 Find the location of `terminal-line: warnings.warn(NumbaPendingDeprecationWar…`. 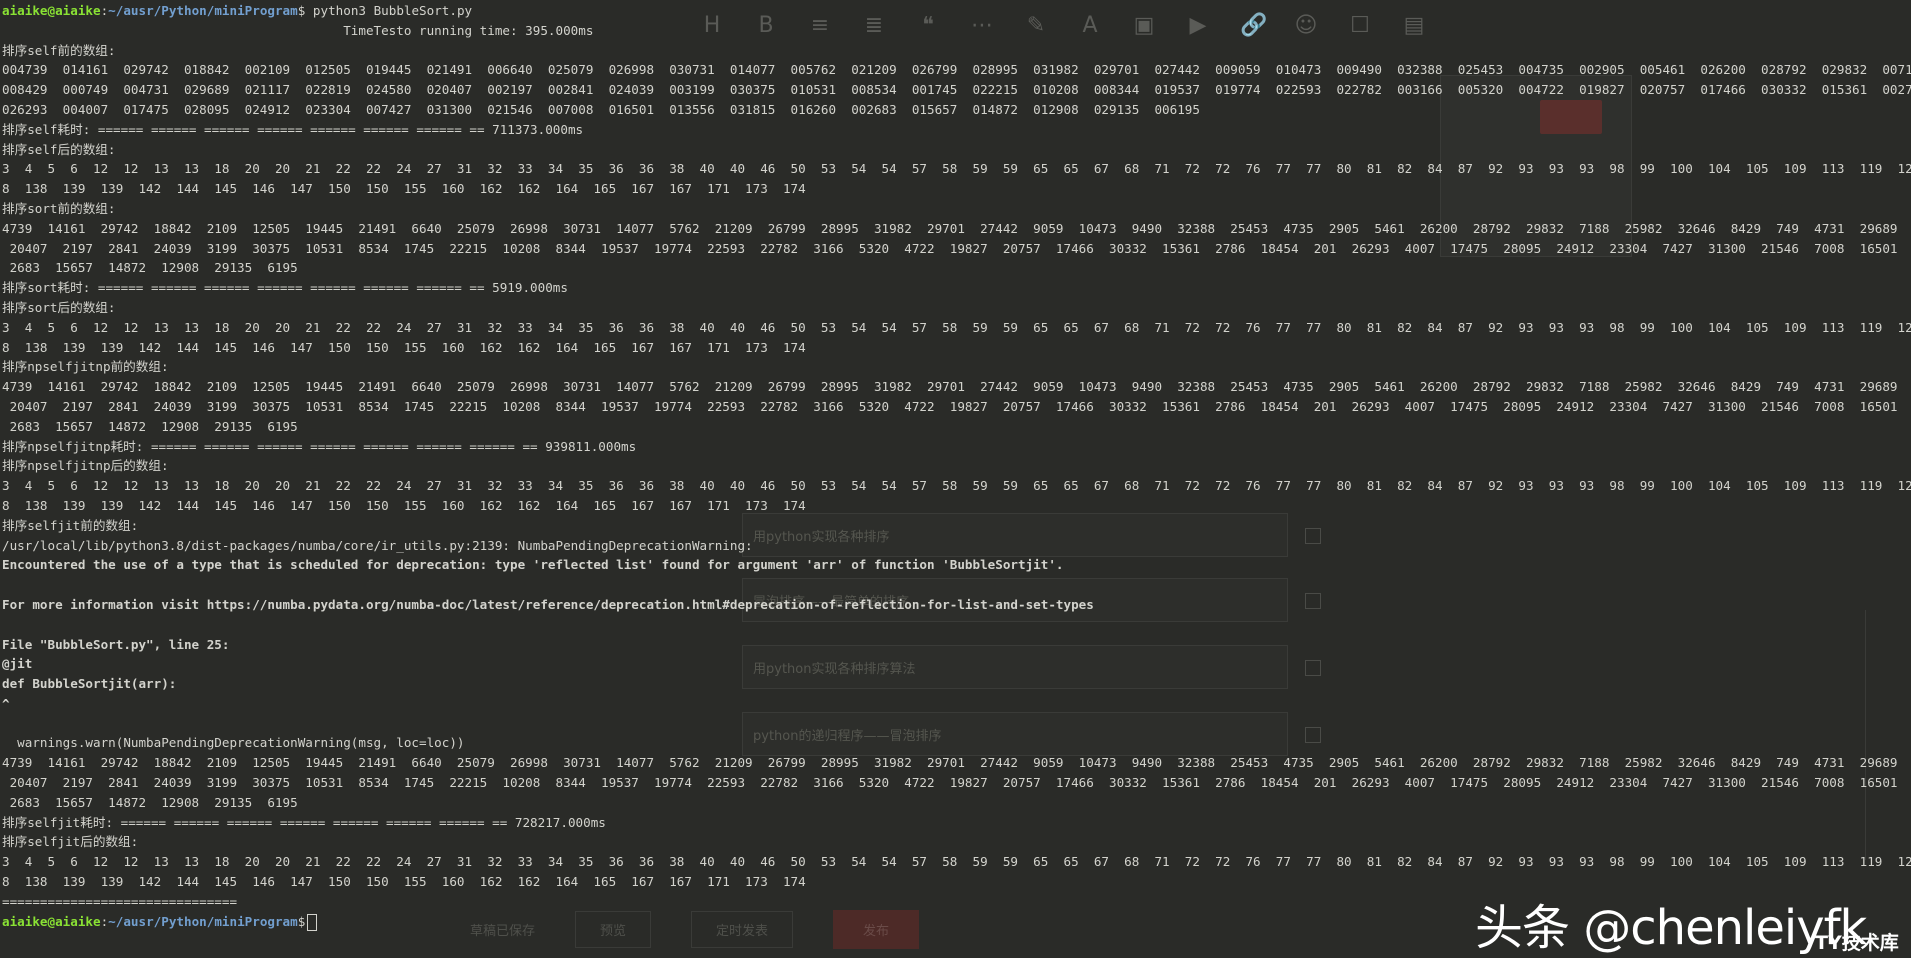

terminal-line: warnings.warn(NumbaPendingDeprecationWar… is located at coordinates (233, 743).